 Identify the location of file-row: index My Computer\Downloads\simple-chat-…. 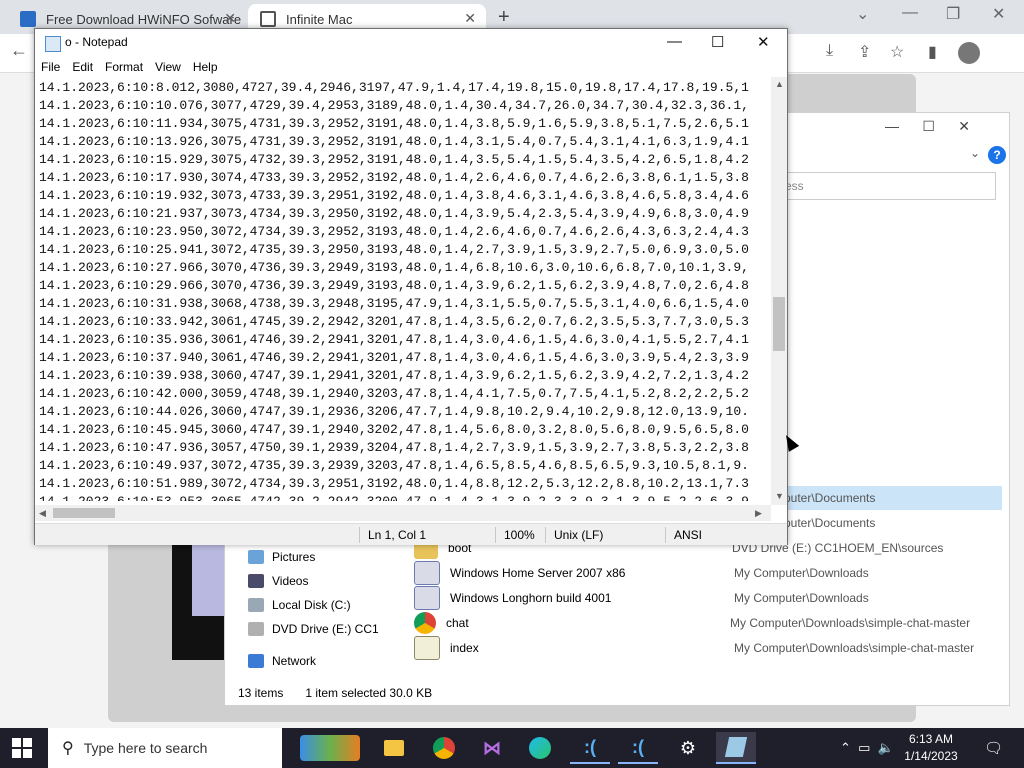
(707, 648).